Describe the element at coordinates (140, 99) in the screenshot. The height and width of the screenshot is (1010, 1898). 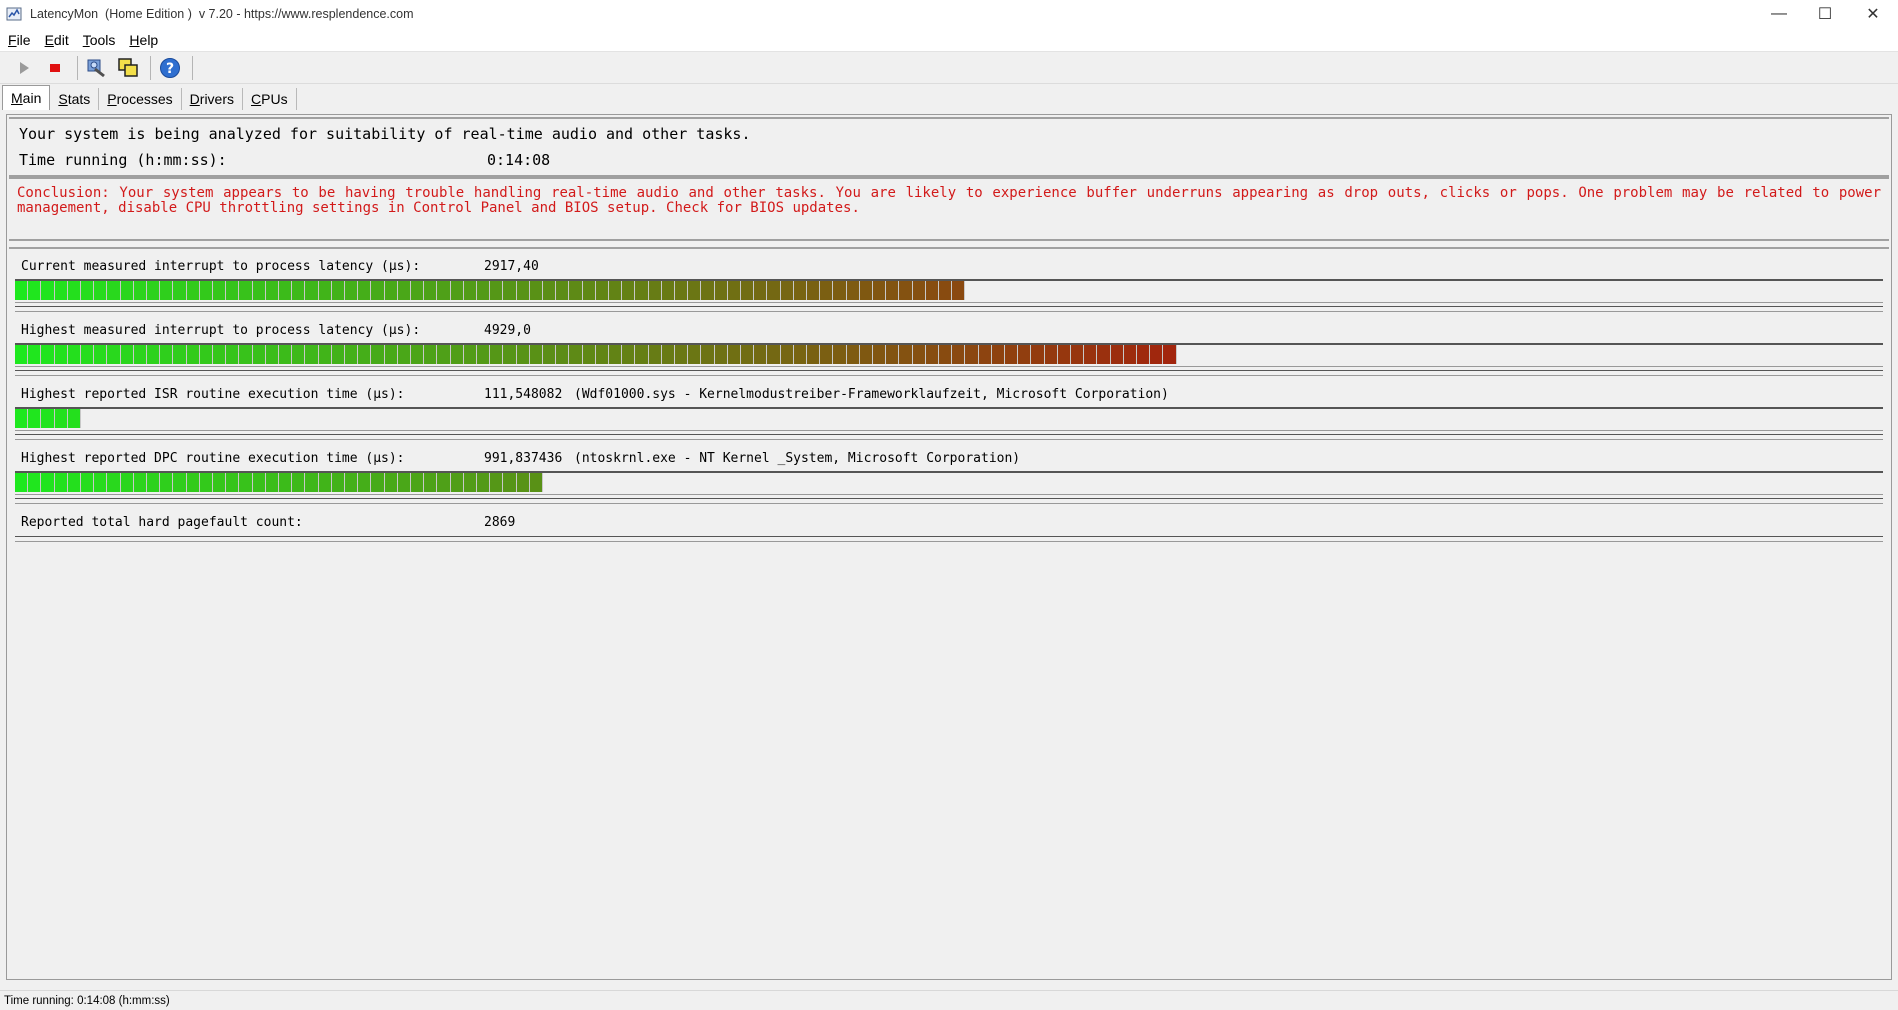
I see `tab-processes: Processes` at that location.